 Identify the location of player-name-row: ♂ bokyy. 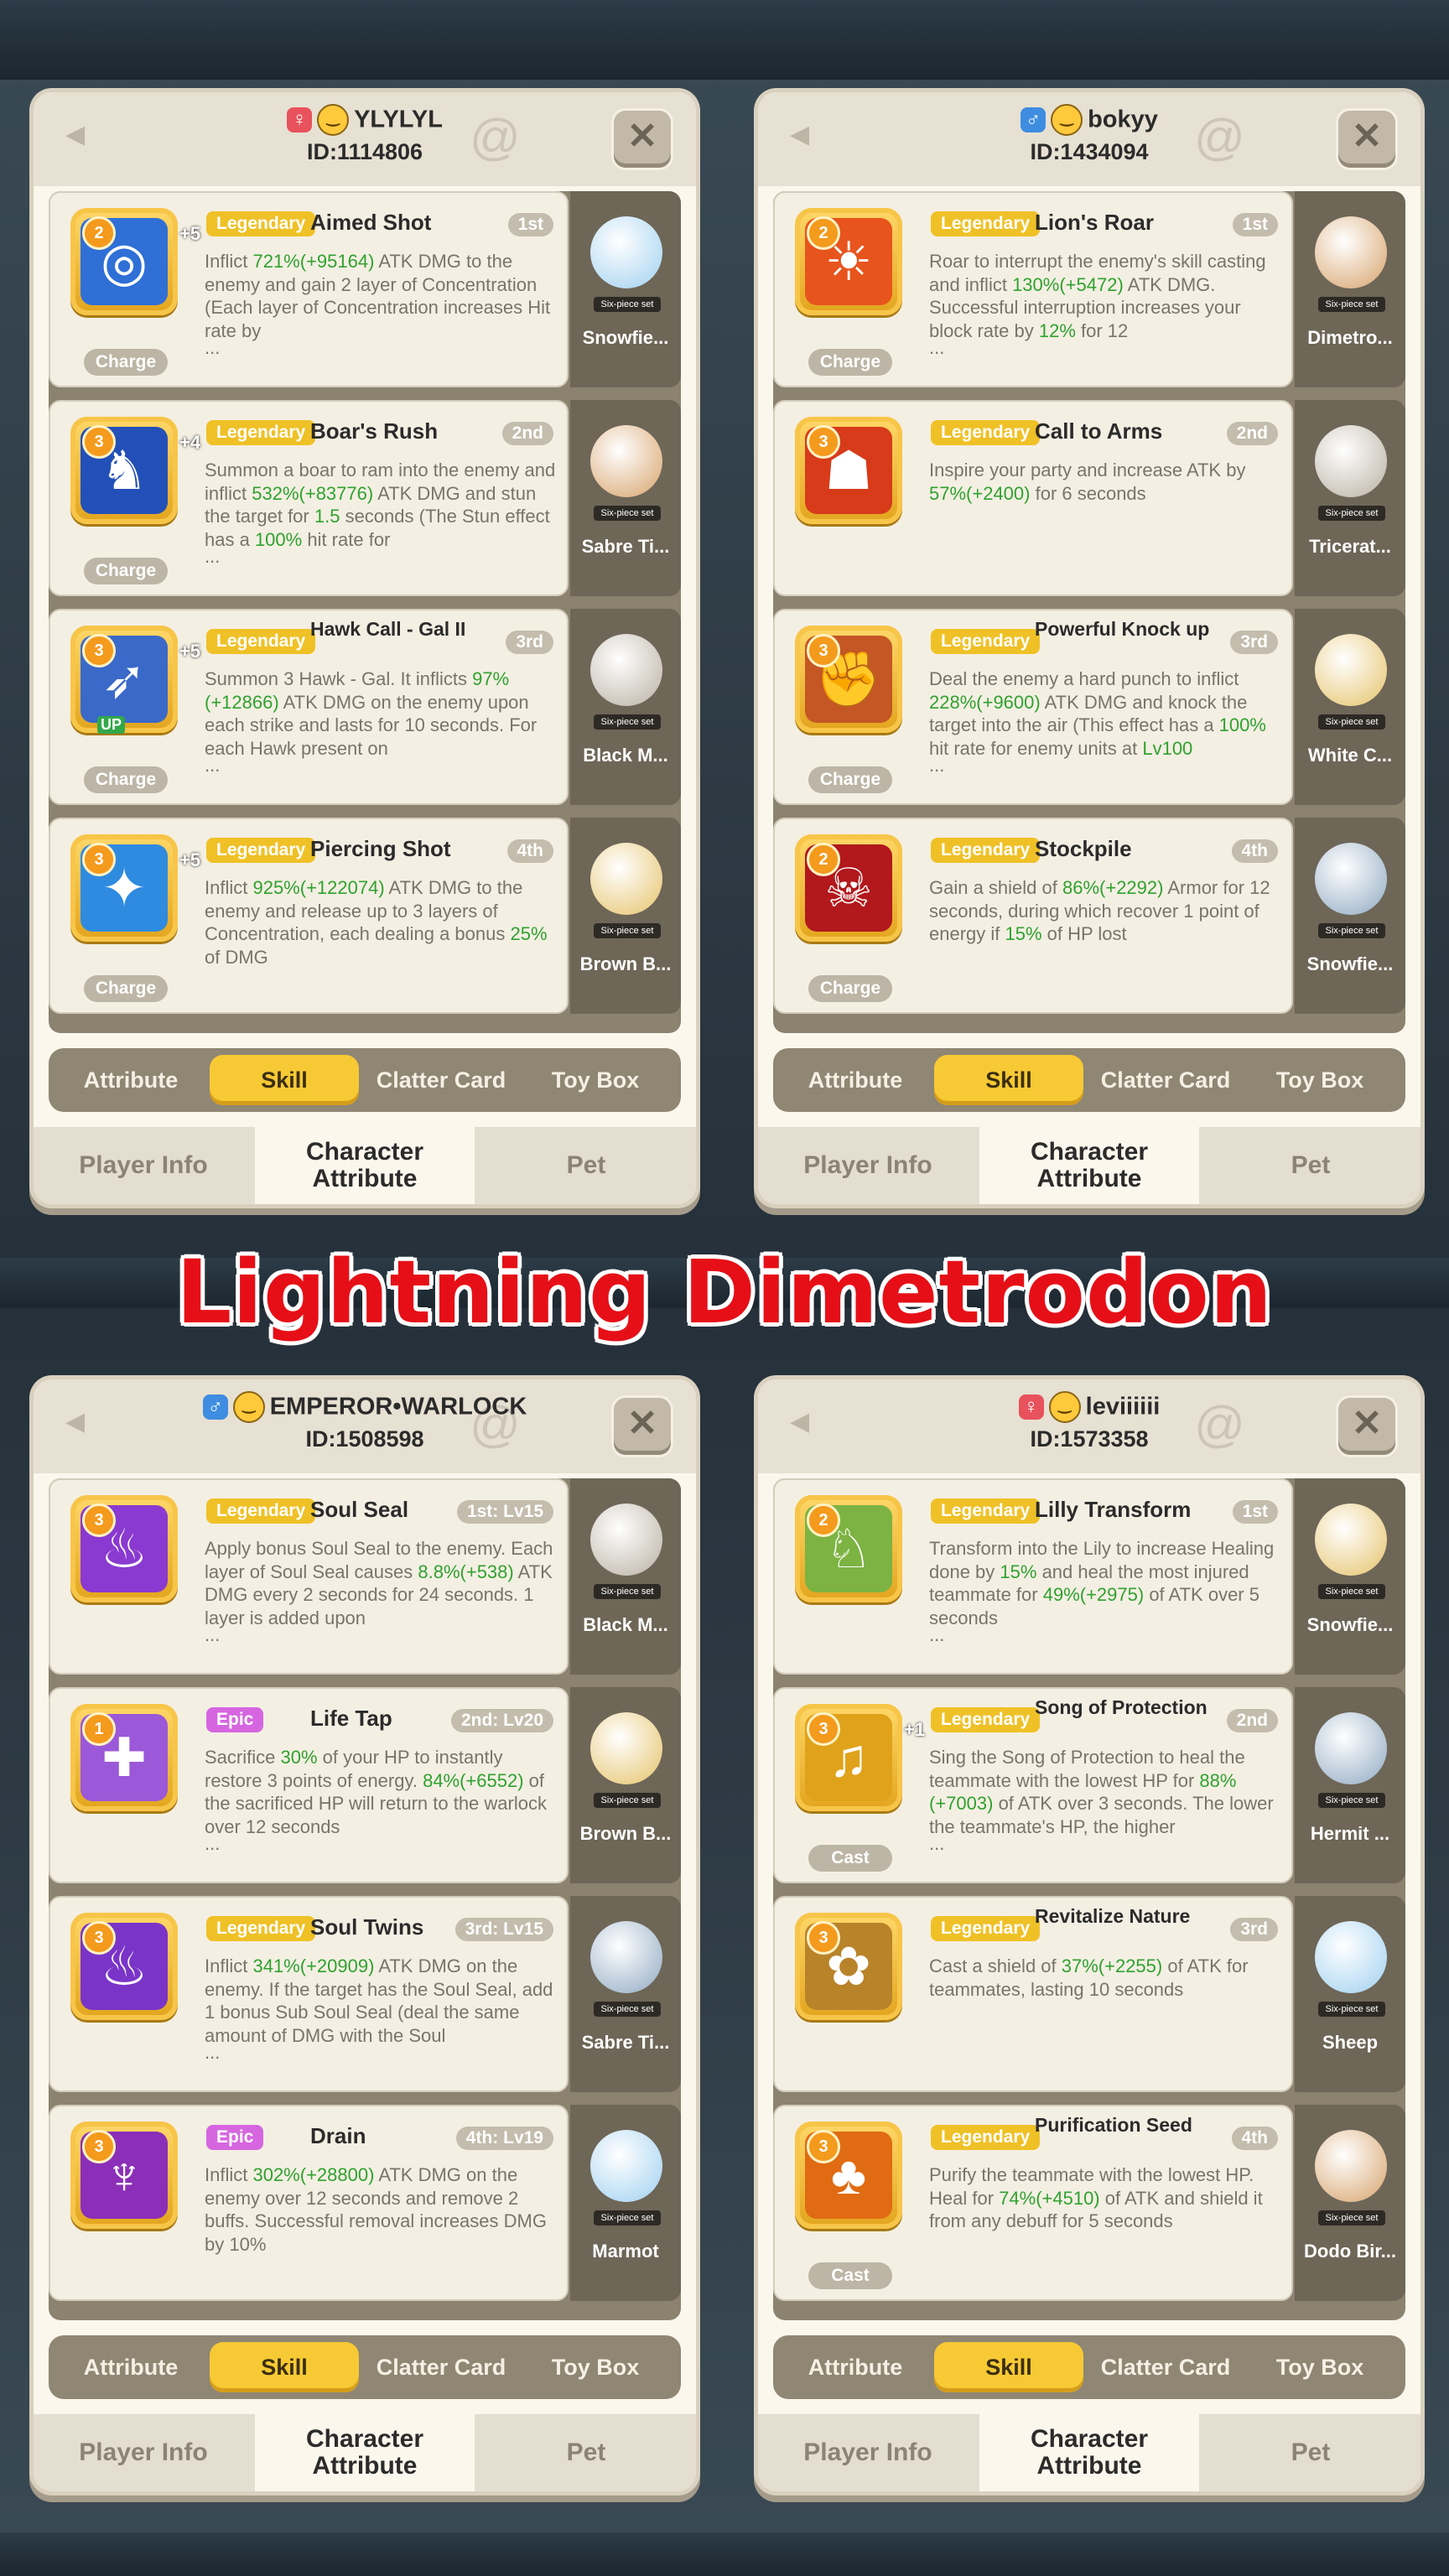
(1089, 120).